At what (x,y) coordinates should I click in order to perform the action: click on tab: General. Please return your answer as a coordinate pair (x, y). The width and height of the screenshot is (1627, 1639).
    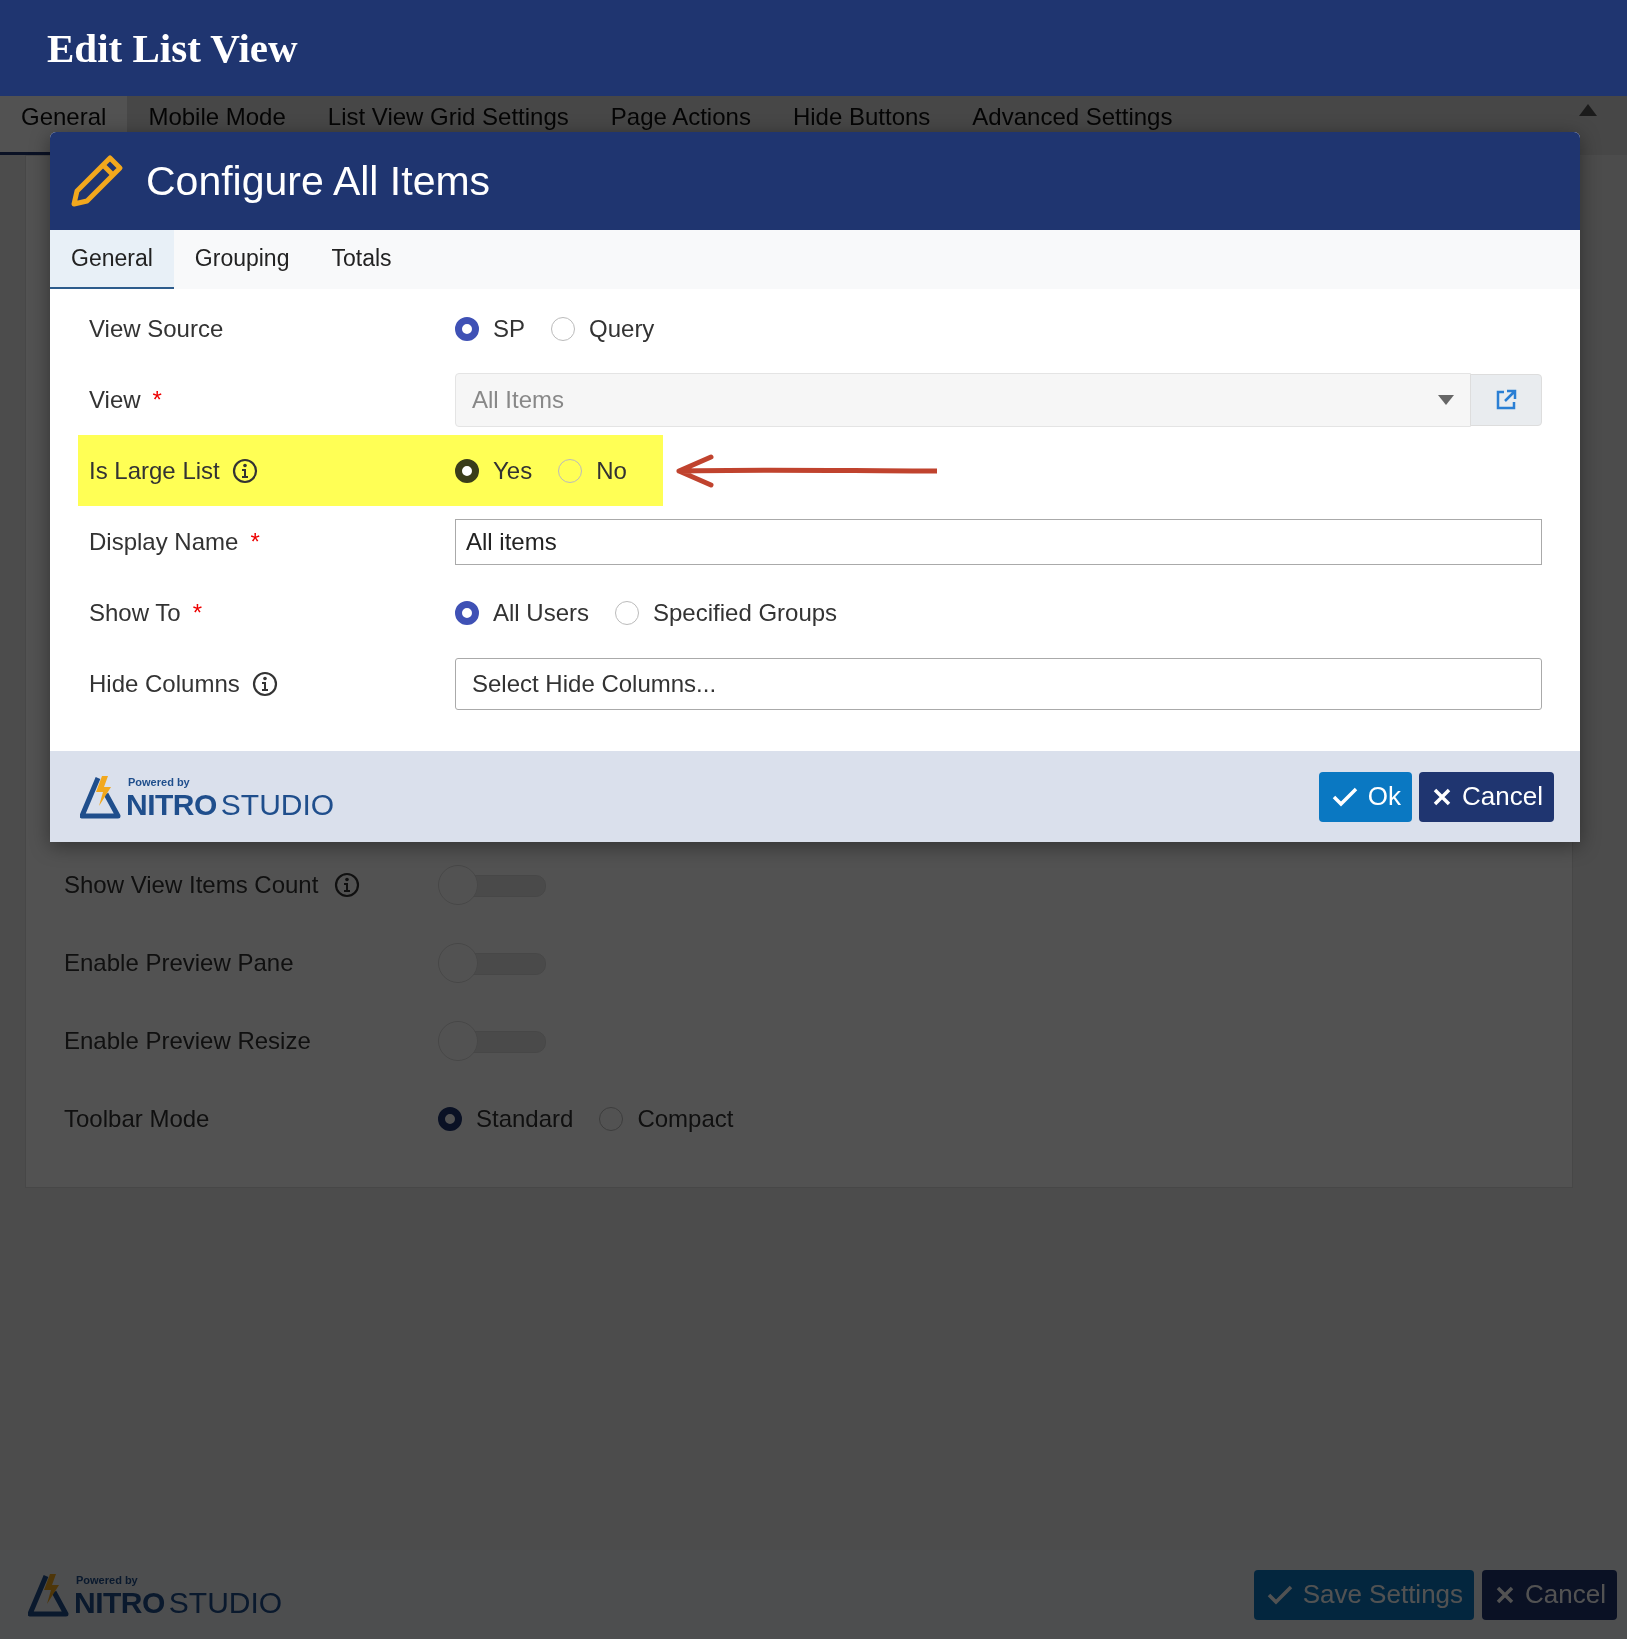
    Looking at the image, I should click on (112, 259).